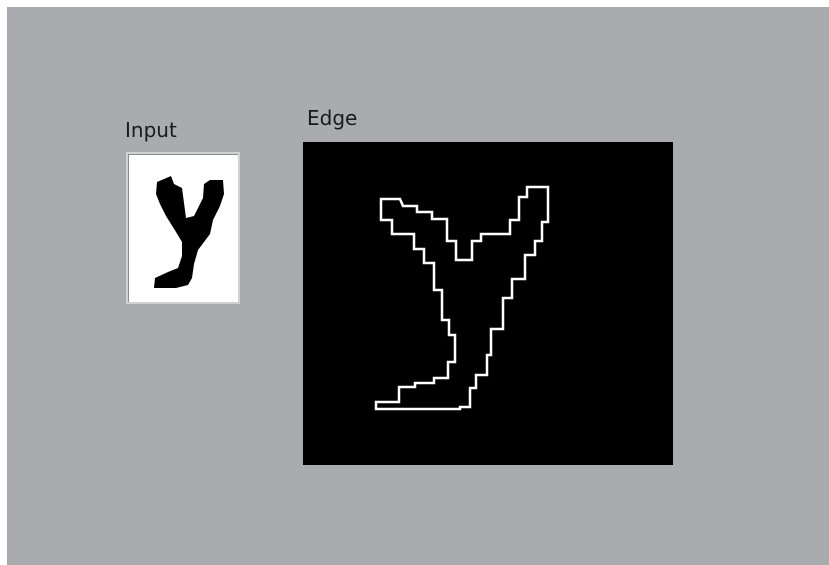 This screenshot has height=565, width=829. I want to click on input-label: Input, so click(151, 130).